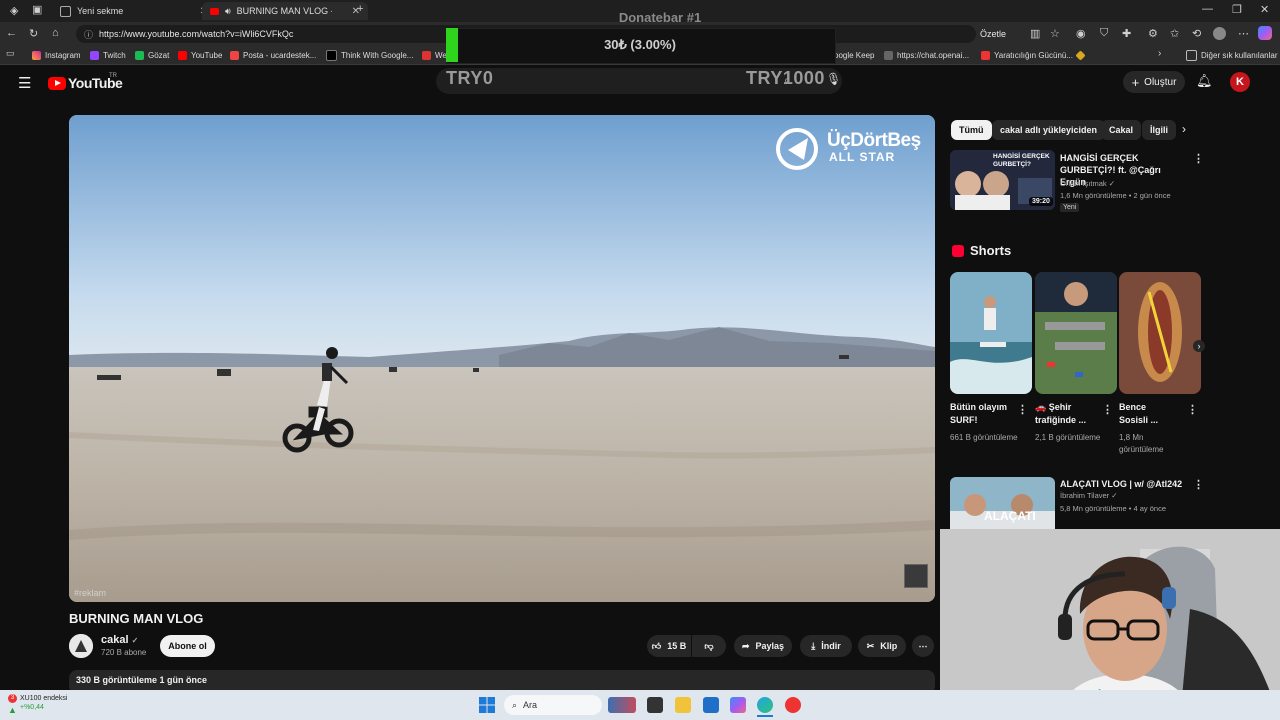 The image size is (1280, 720). Describe the element at coordinates (1174, 33) in the screenshot. I see `favorites-icon: ✩` at that location.